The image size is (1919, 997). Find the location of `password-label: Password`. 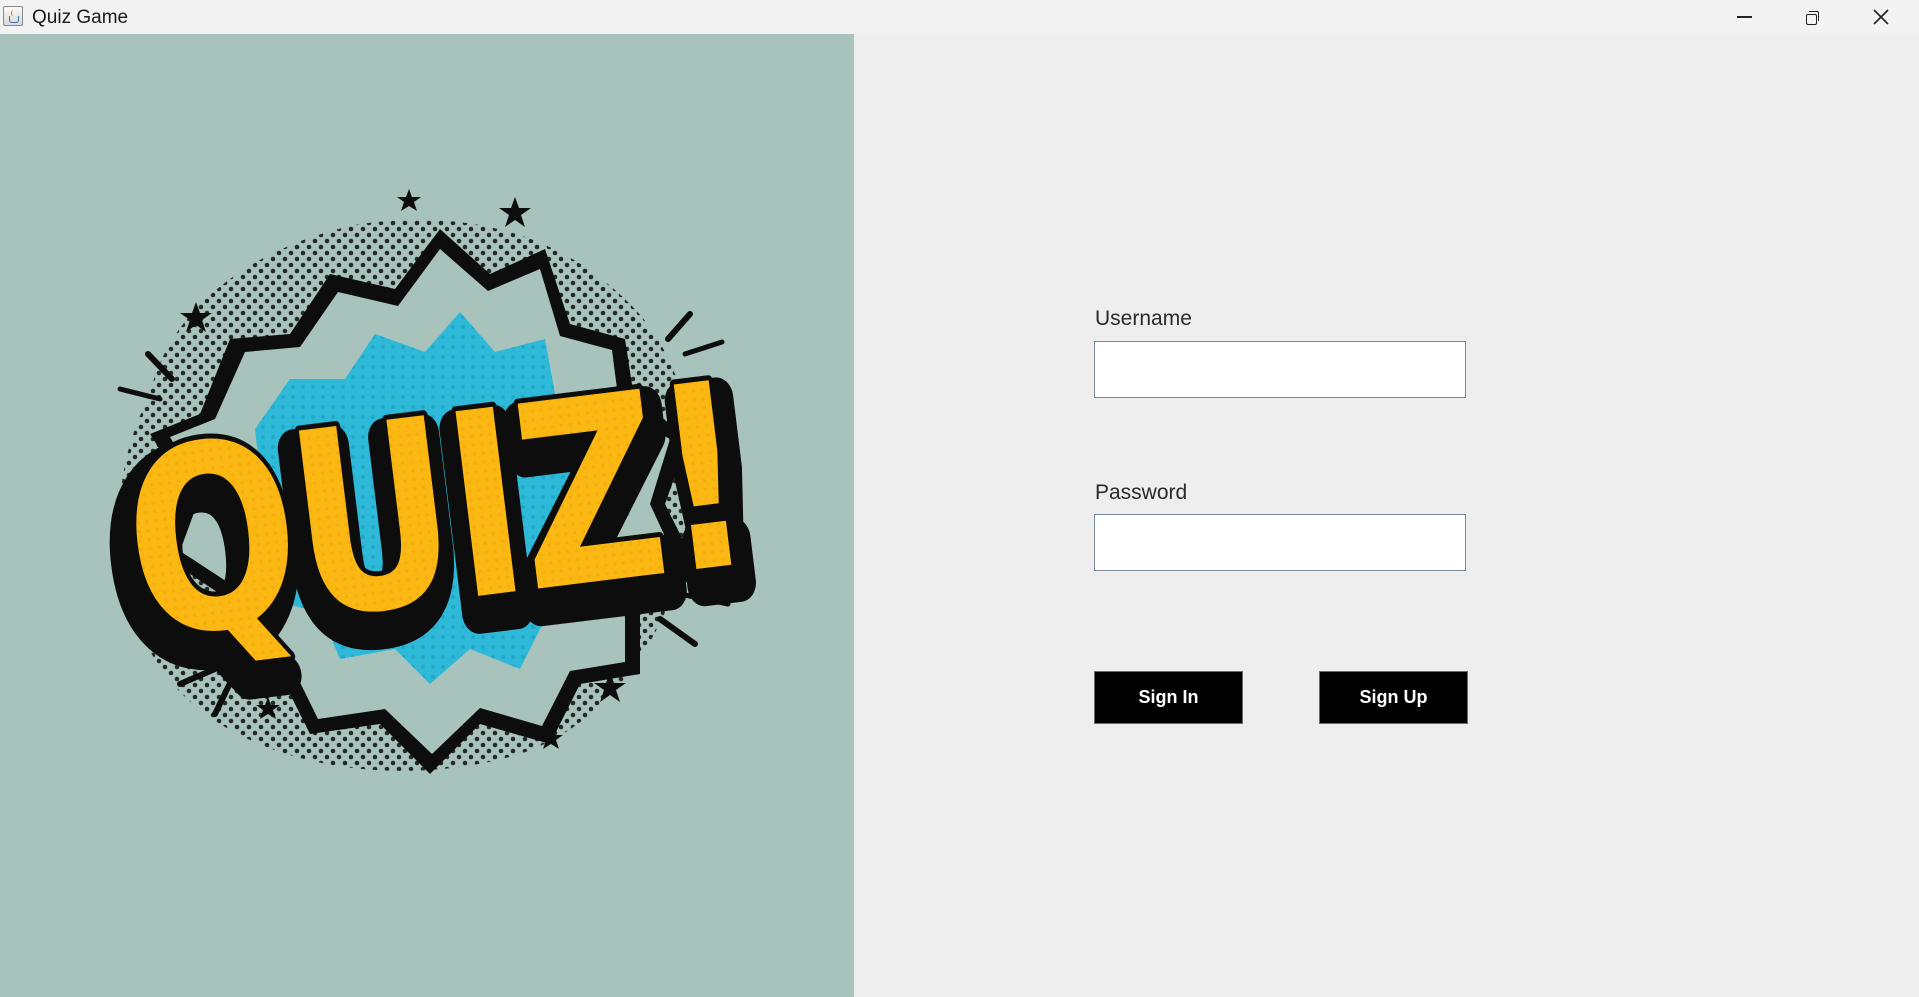

password-label: Password is located at coordinates (1141, 492).